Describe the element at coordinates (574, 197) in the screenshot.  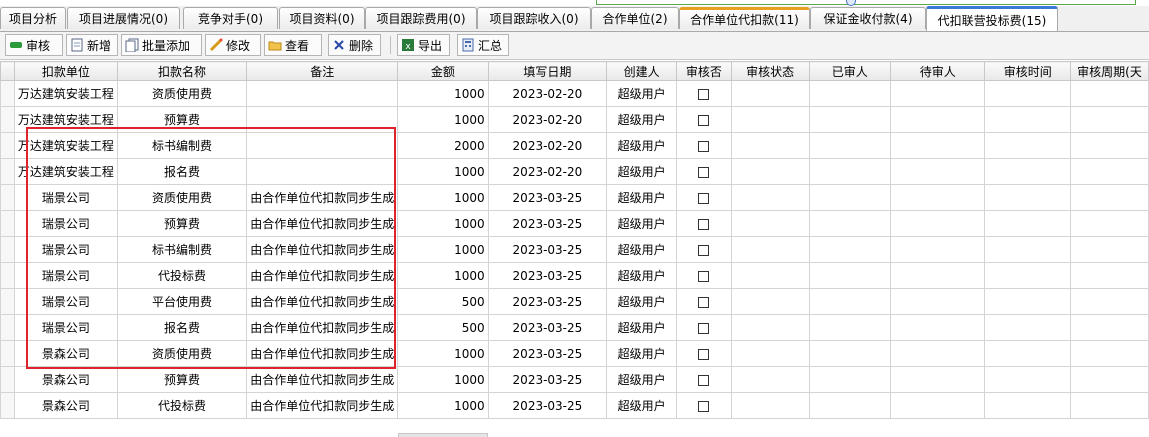
I see `table-row: 瑞景公司 资质使用费 由合作单位代扣款同步生成 1000 2023-03-25 超级用户` at that location.